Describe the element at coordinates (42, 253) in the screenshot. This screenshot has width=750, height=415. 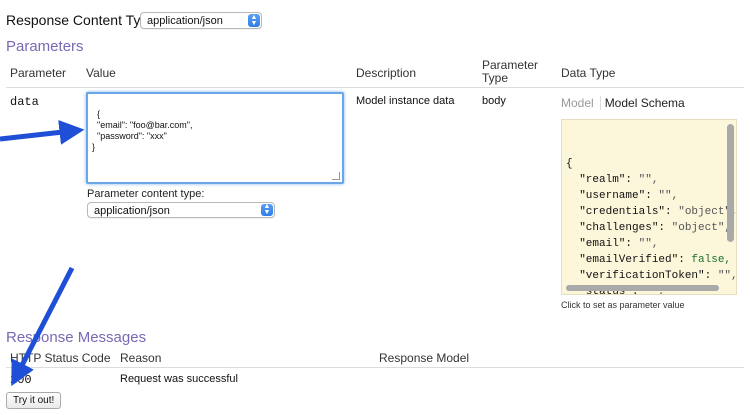
I see `annotation-arrows` at that location.